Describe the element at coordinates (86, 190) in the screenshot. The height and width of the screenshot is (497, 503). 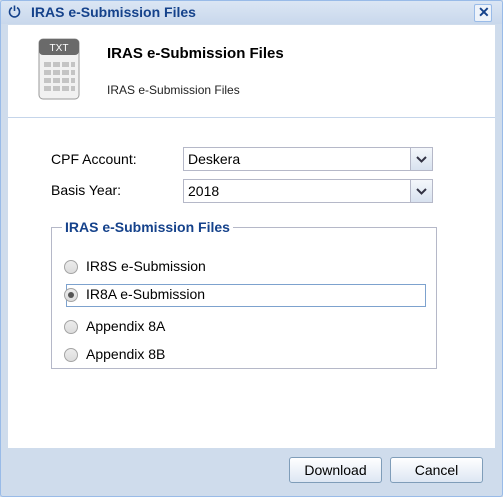
I see `basis-year-label: Basis Year:` at that location.